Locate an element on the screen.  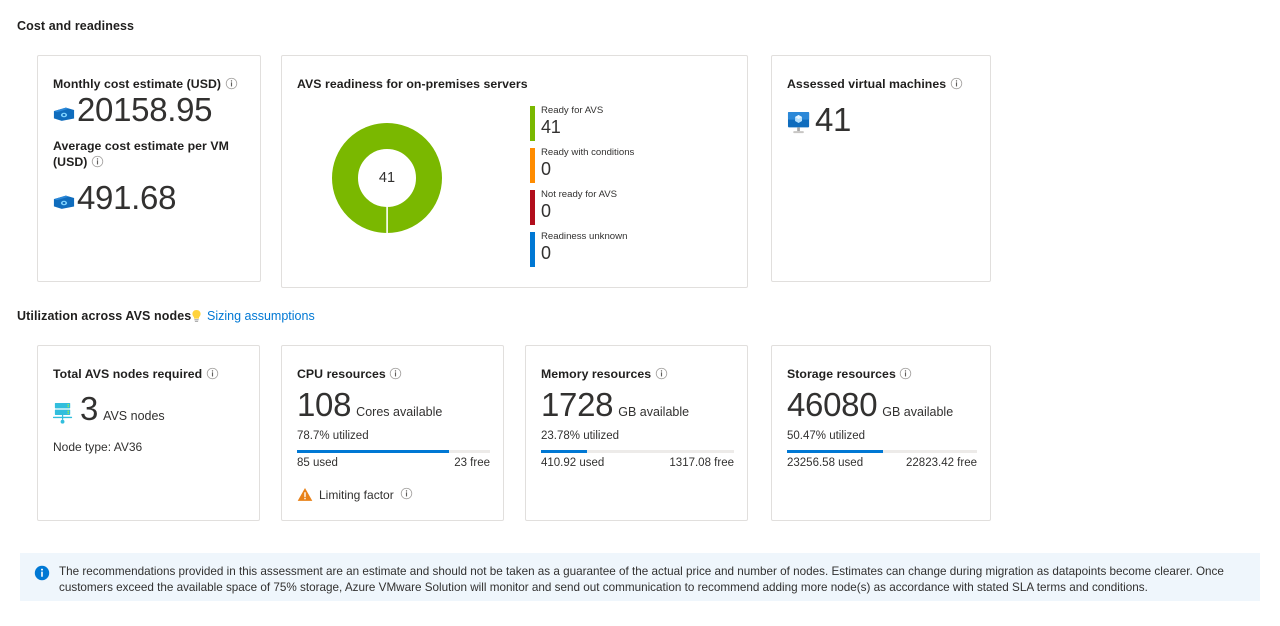
avs-readiness-donut-chart: 41 is located at coordinates (387, 178).